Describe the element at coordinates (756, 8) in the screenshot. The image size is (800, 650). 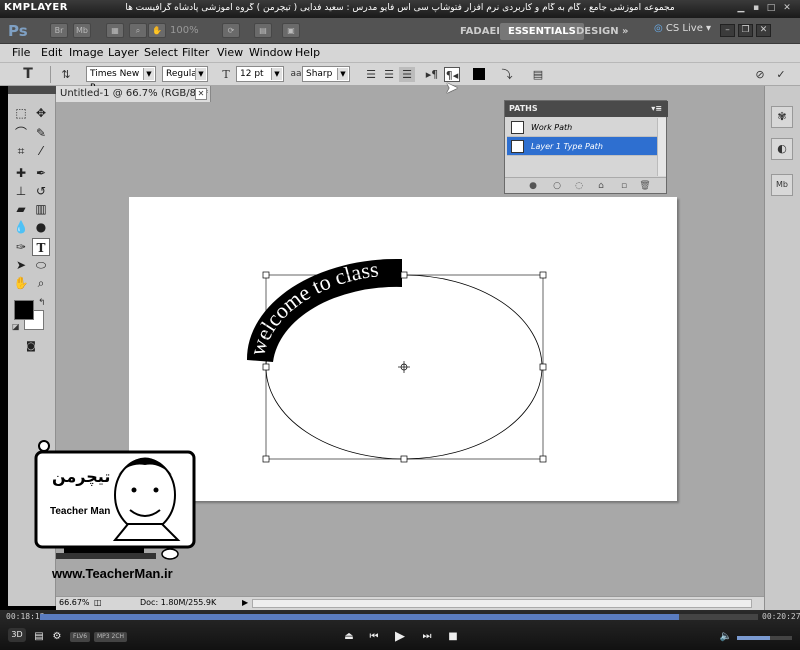
I see `pin-icon: ▪` at that location.